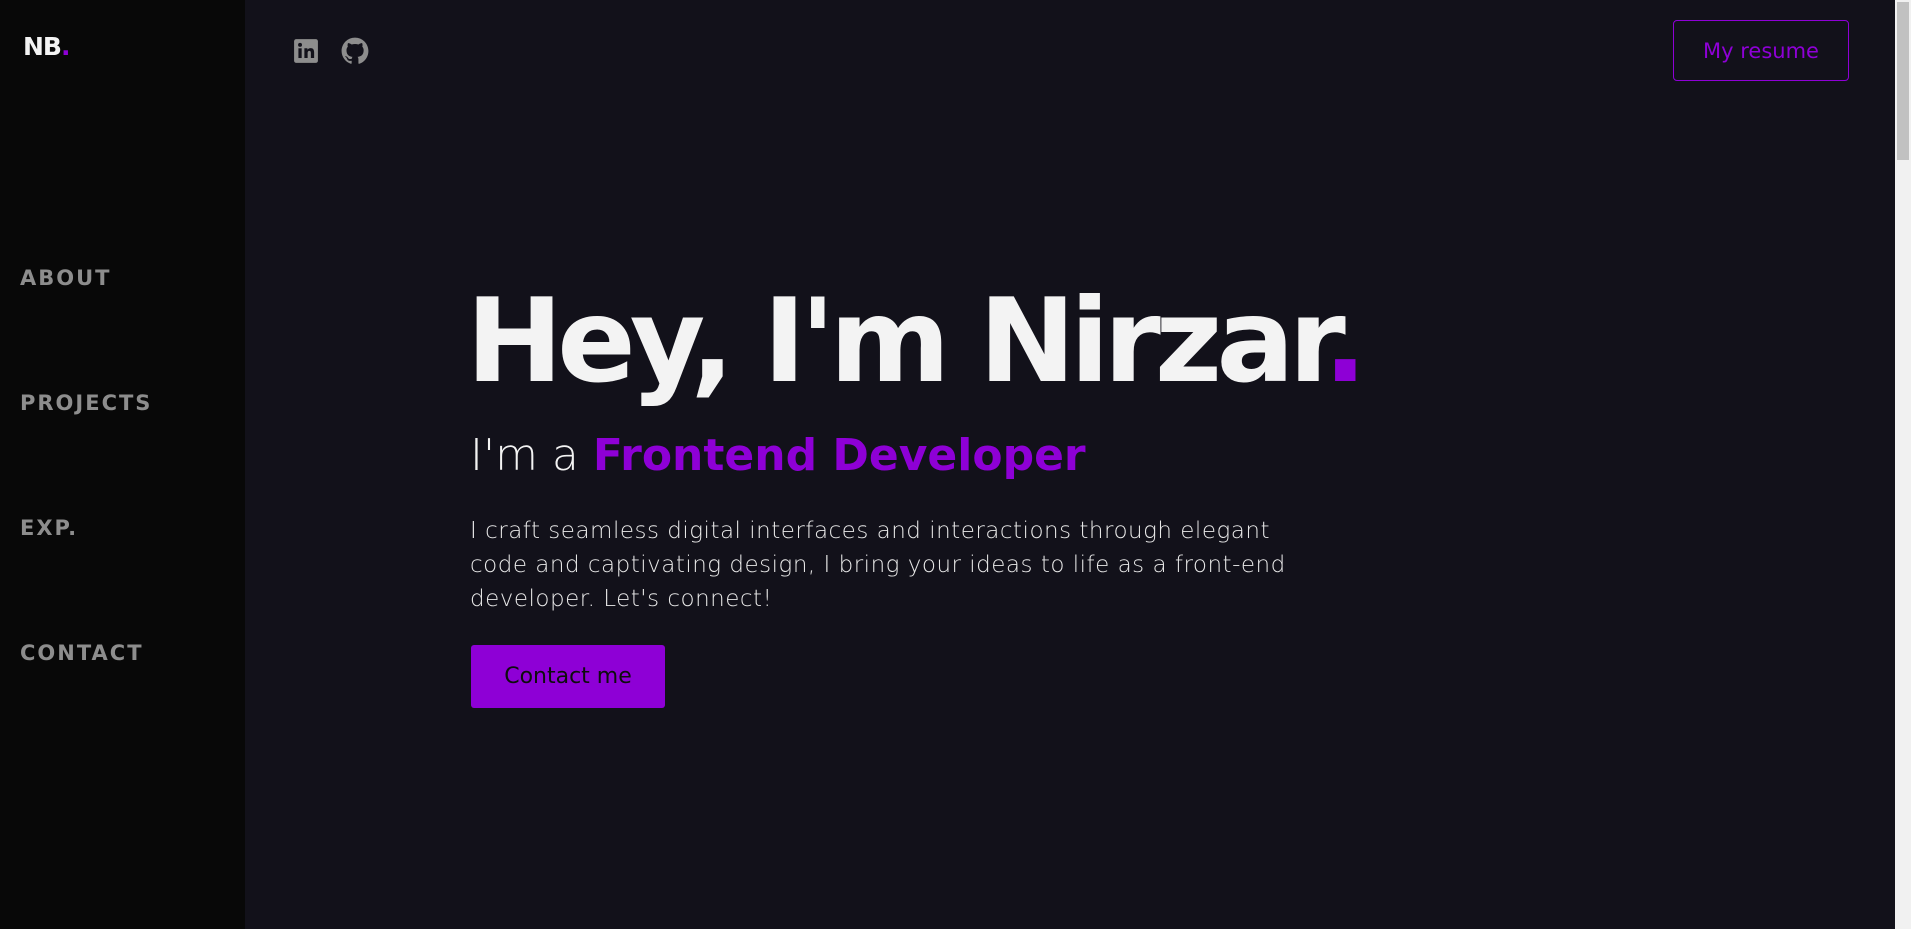  I want to click on hero-title: Hey, I'm Nirzar., so click(916, 341).